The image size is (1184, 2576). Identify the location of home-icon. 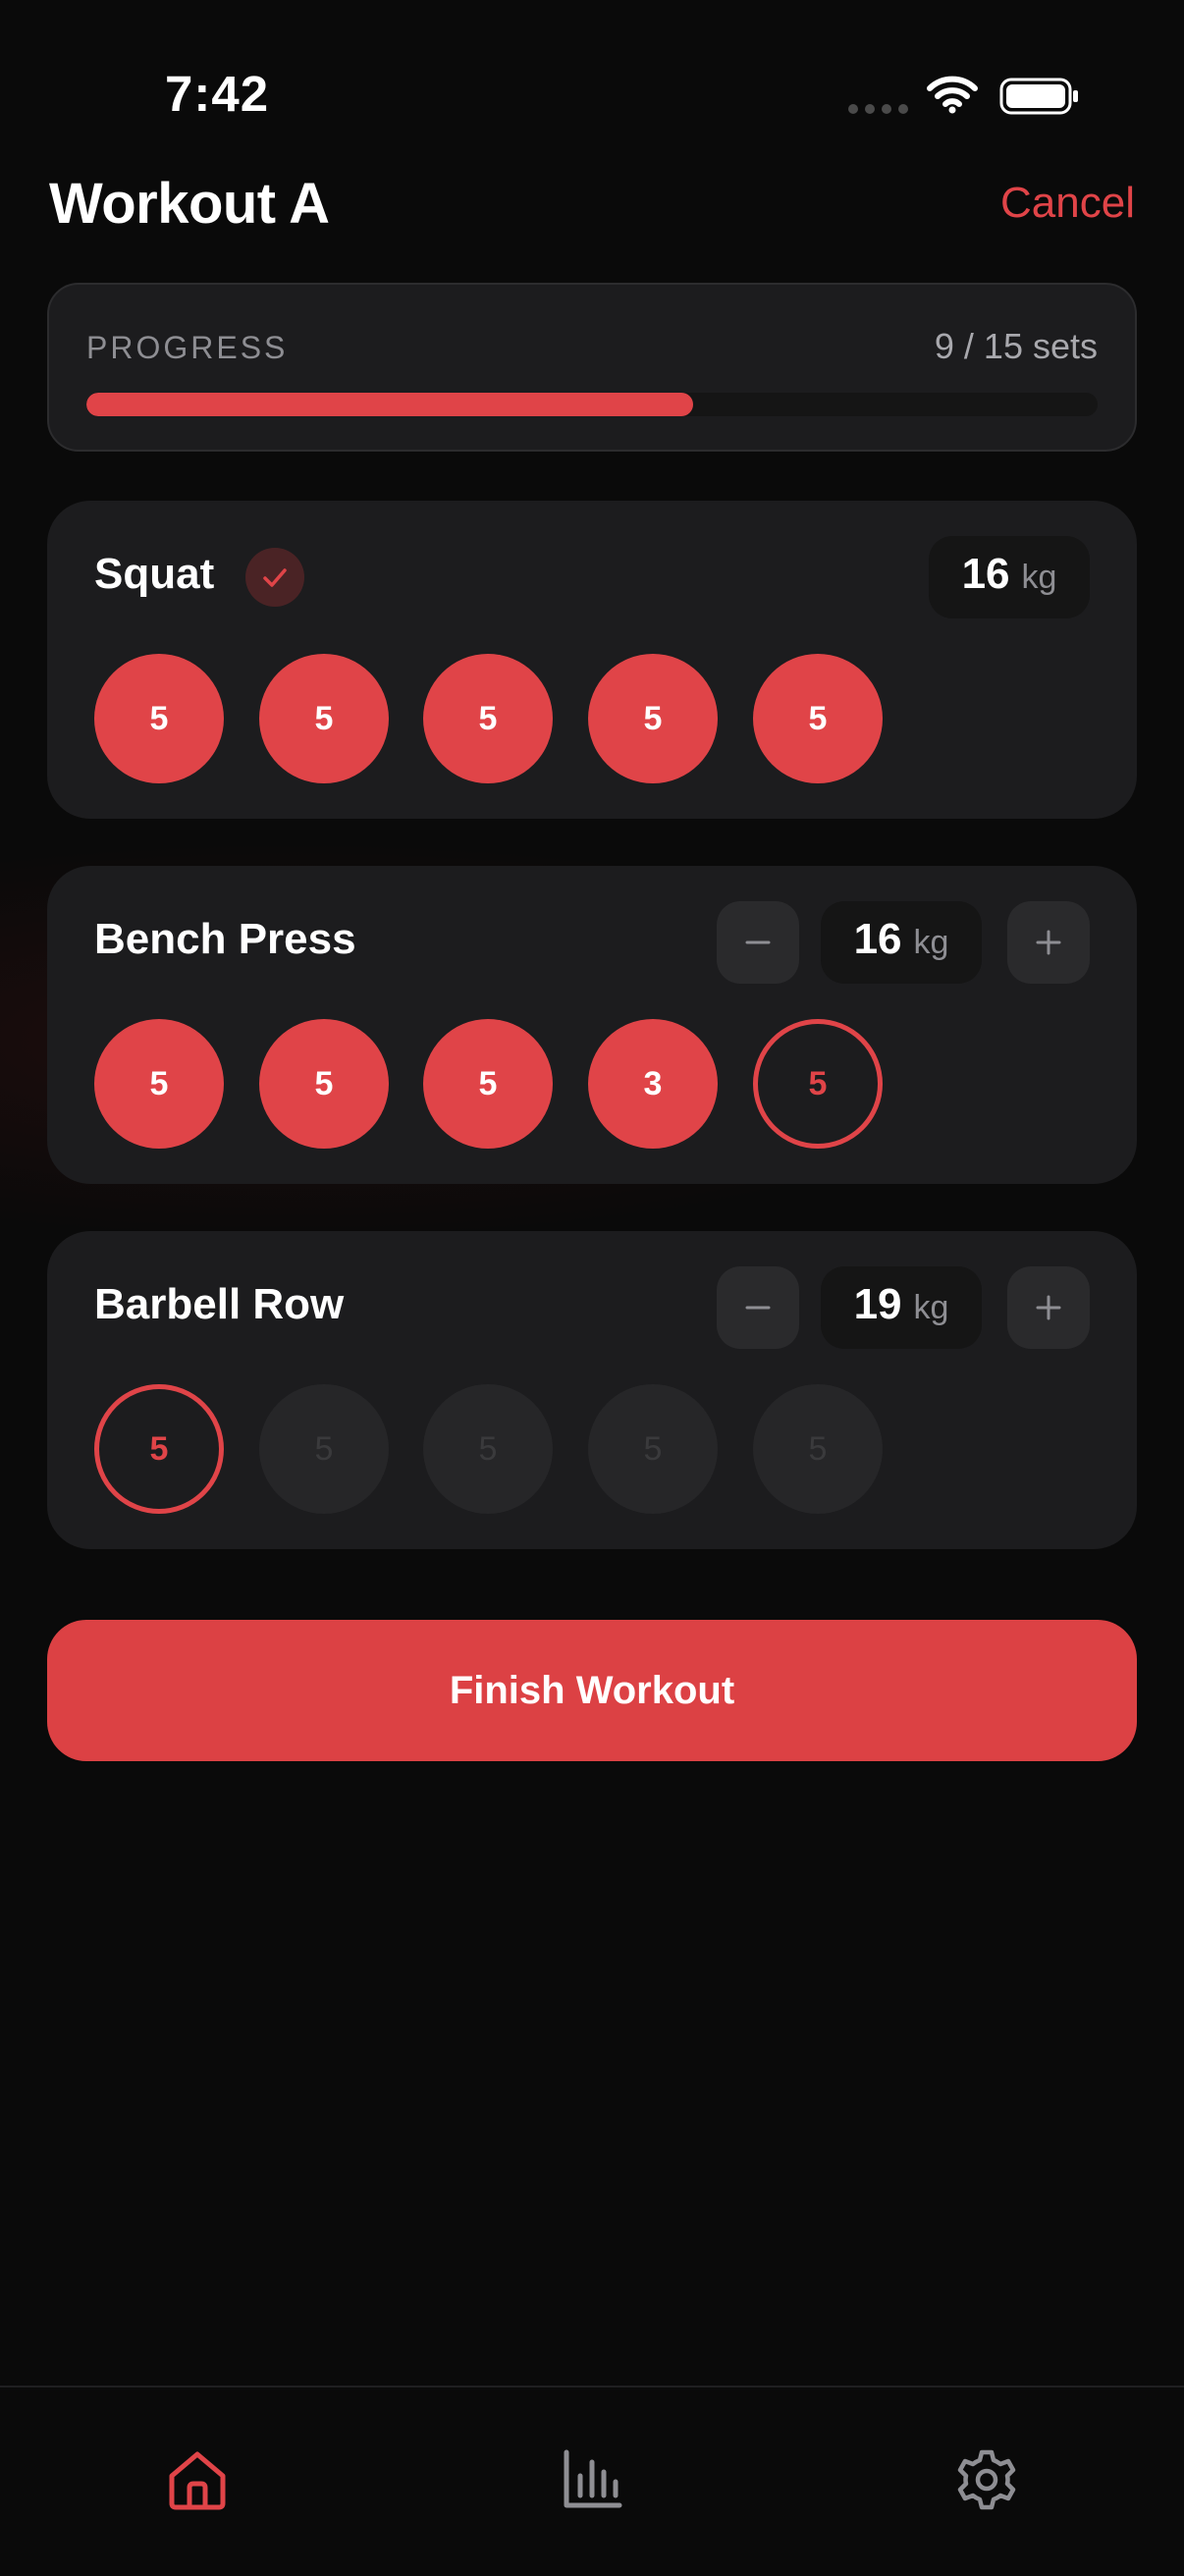
(197, 2480).